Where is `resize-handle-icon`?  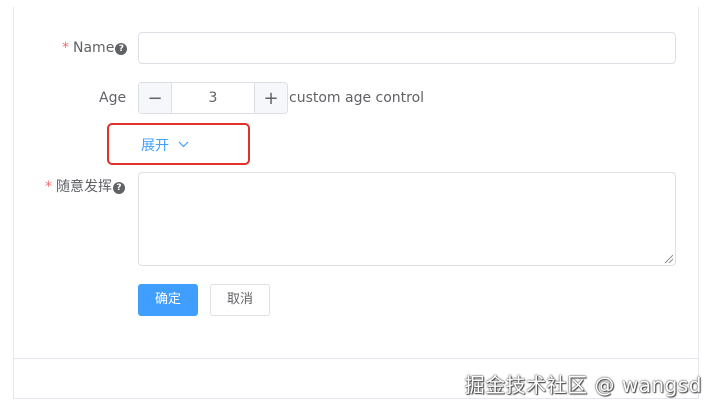
resize-handle-icon is located at coordinates (669, 259).